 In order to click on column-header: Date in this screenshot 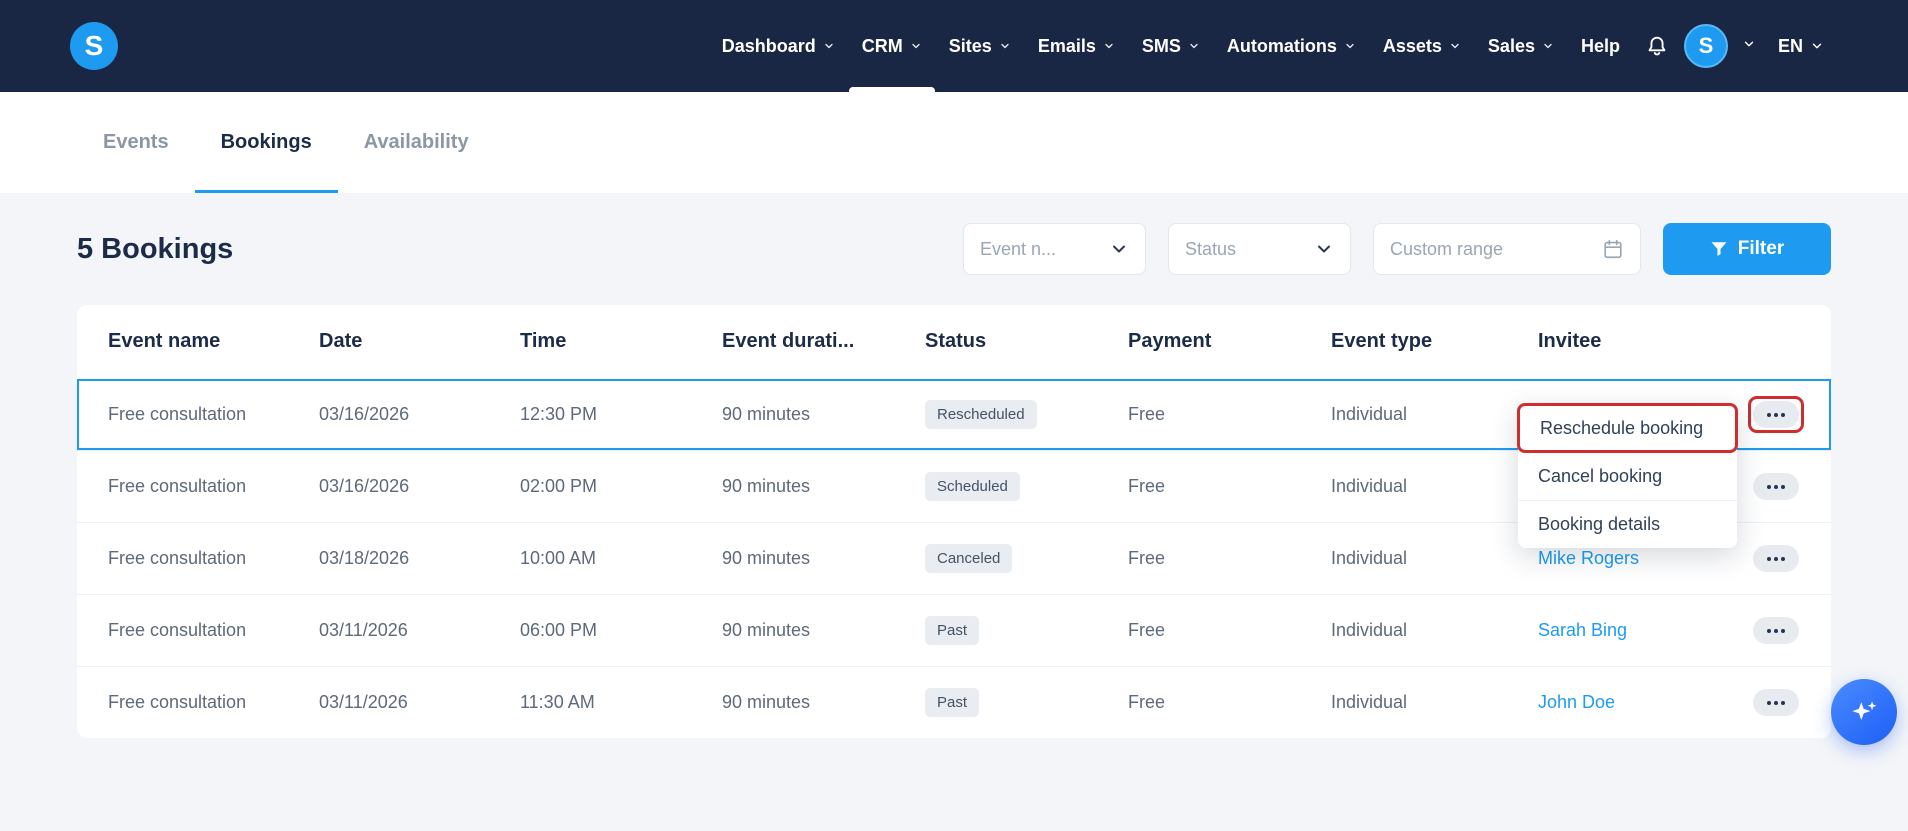, I will do `click(341, 341)`.